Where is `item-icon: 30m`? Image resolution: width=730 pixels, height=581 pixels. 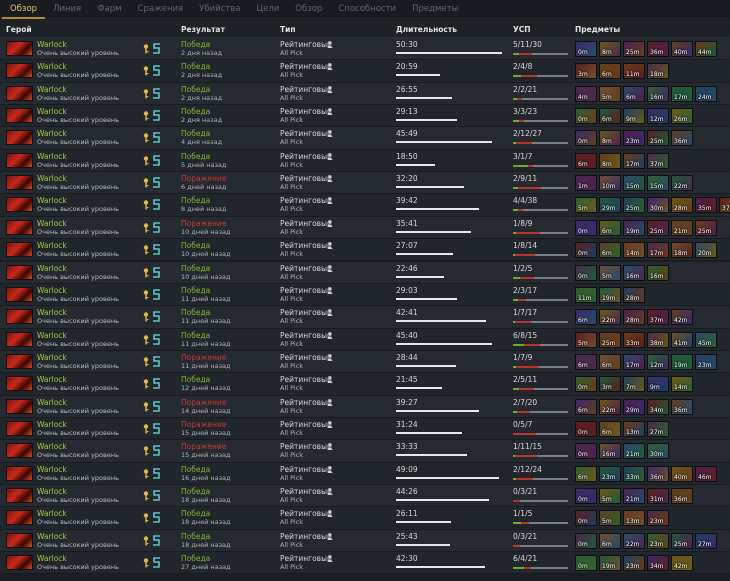 item-icon: 30m is located at coordinates (658, 205).